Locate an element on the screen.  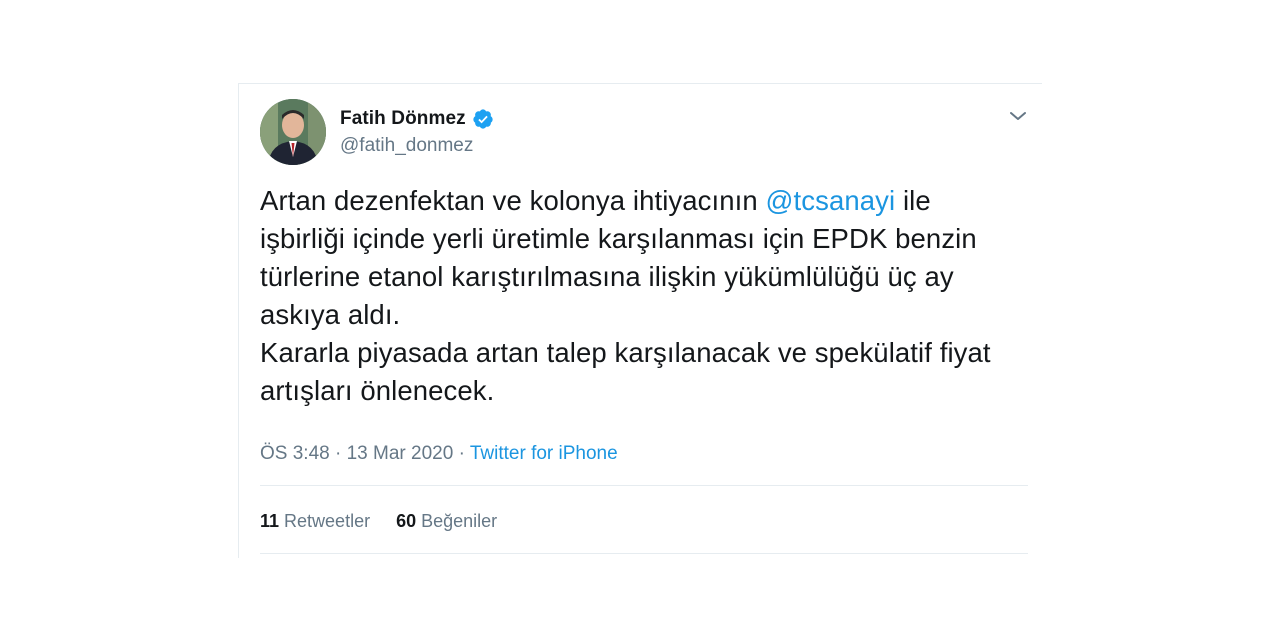
likes-label: Beğeniler is located at coordinates (459, 521).